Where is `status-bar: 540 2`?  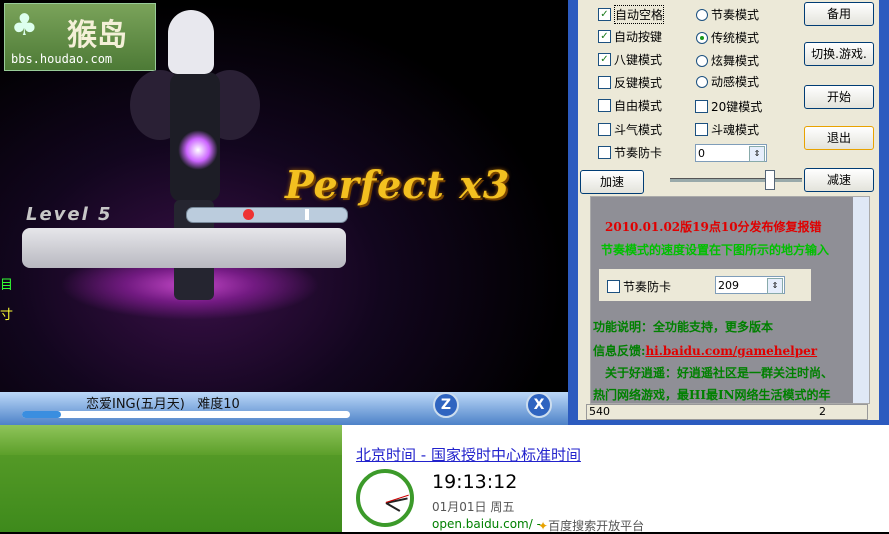
status-bar: 540 2 is located at coordinates (727, 412).